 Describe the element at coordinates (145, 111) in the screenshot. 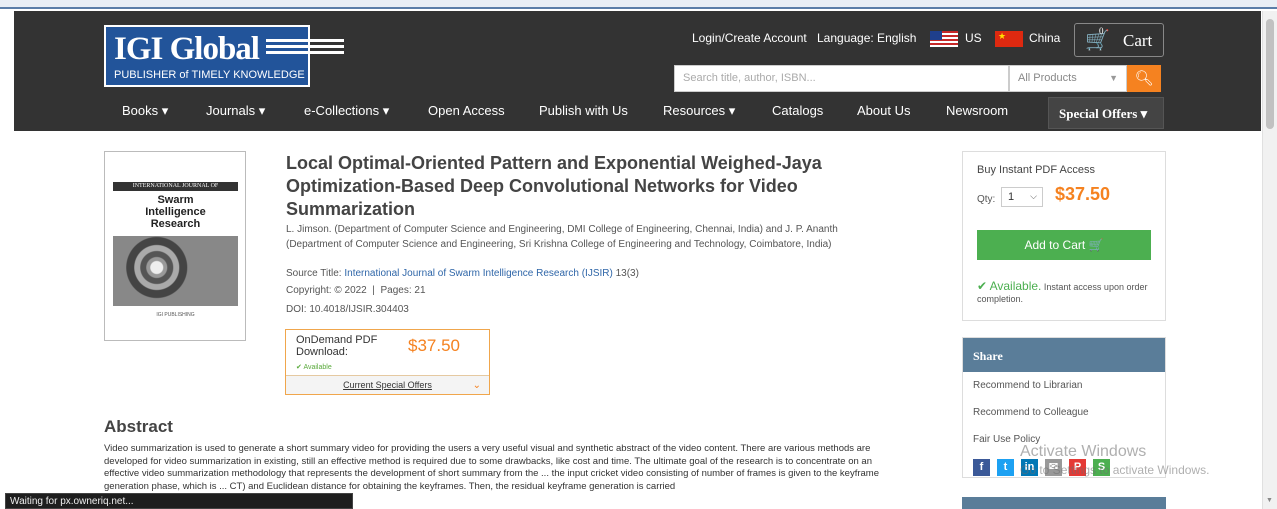

I see `nav-books: Books ▾` at that location.